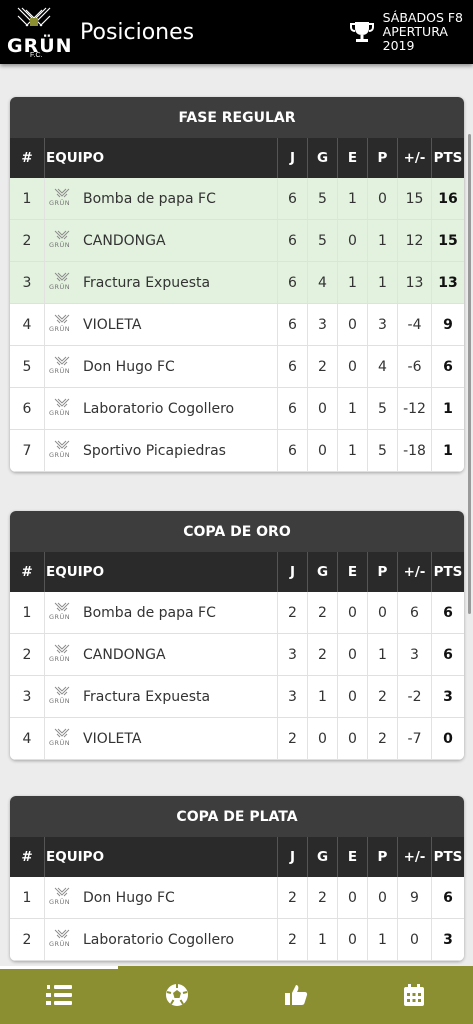 The image size is (473, 1024). Describe the element at coordinates (292, 696) in the screenshot. I see `row-j: 3` at that location.